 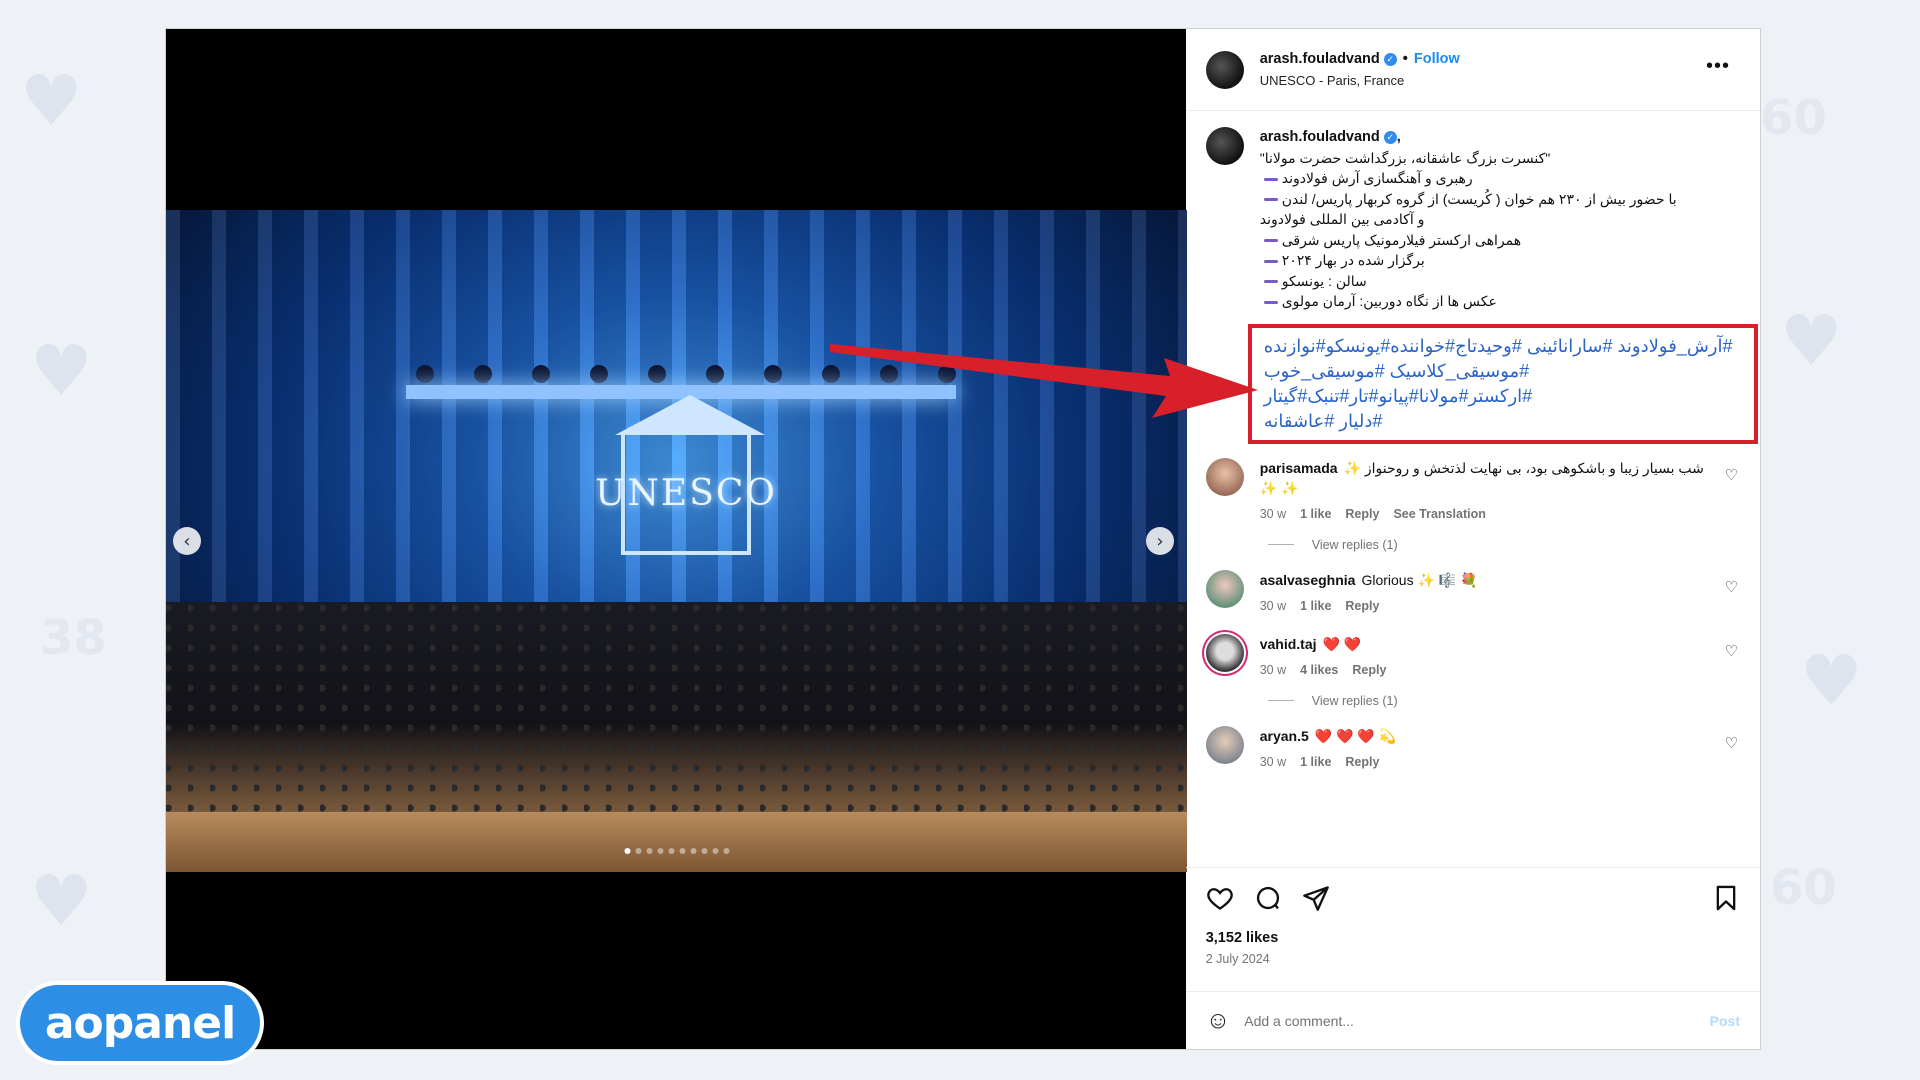 I want to click on aopanel-watermark-logo: aopanel, so click(x=140, y=1023).